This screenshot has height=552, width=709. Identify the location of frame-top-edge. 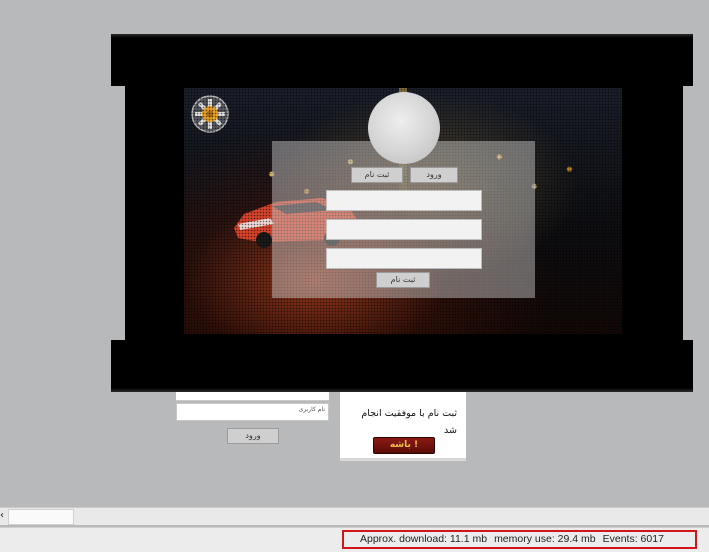
(402, 36).